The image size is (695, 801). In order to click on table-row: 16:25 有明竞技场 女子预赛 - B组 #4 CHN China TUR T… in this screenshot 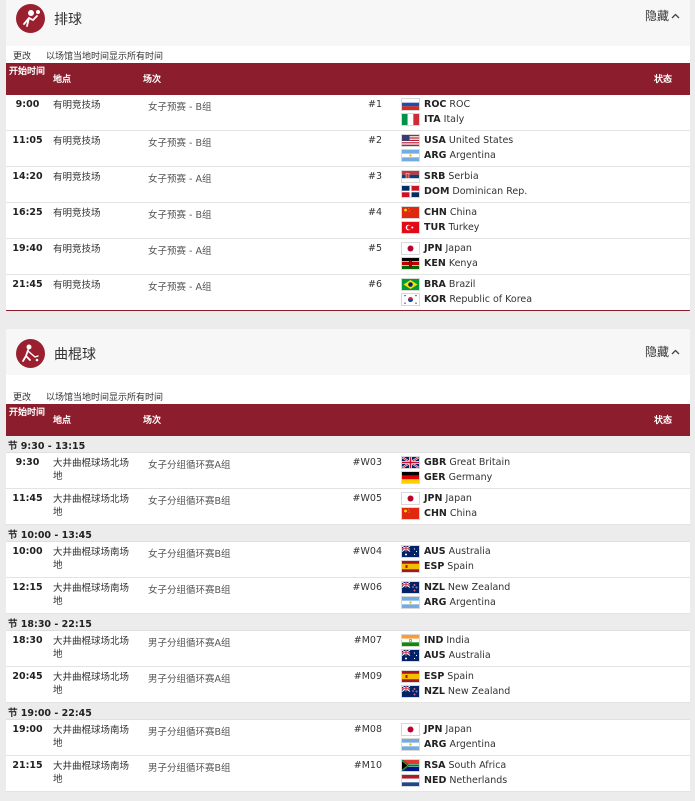, I will do `click(348, 221)`.